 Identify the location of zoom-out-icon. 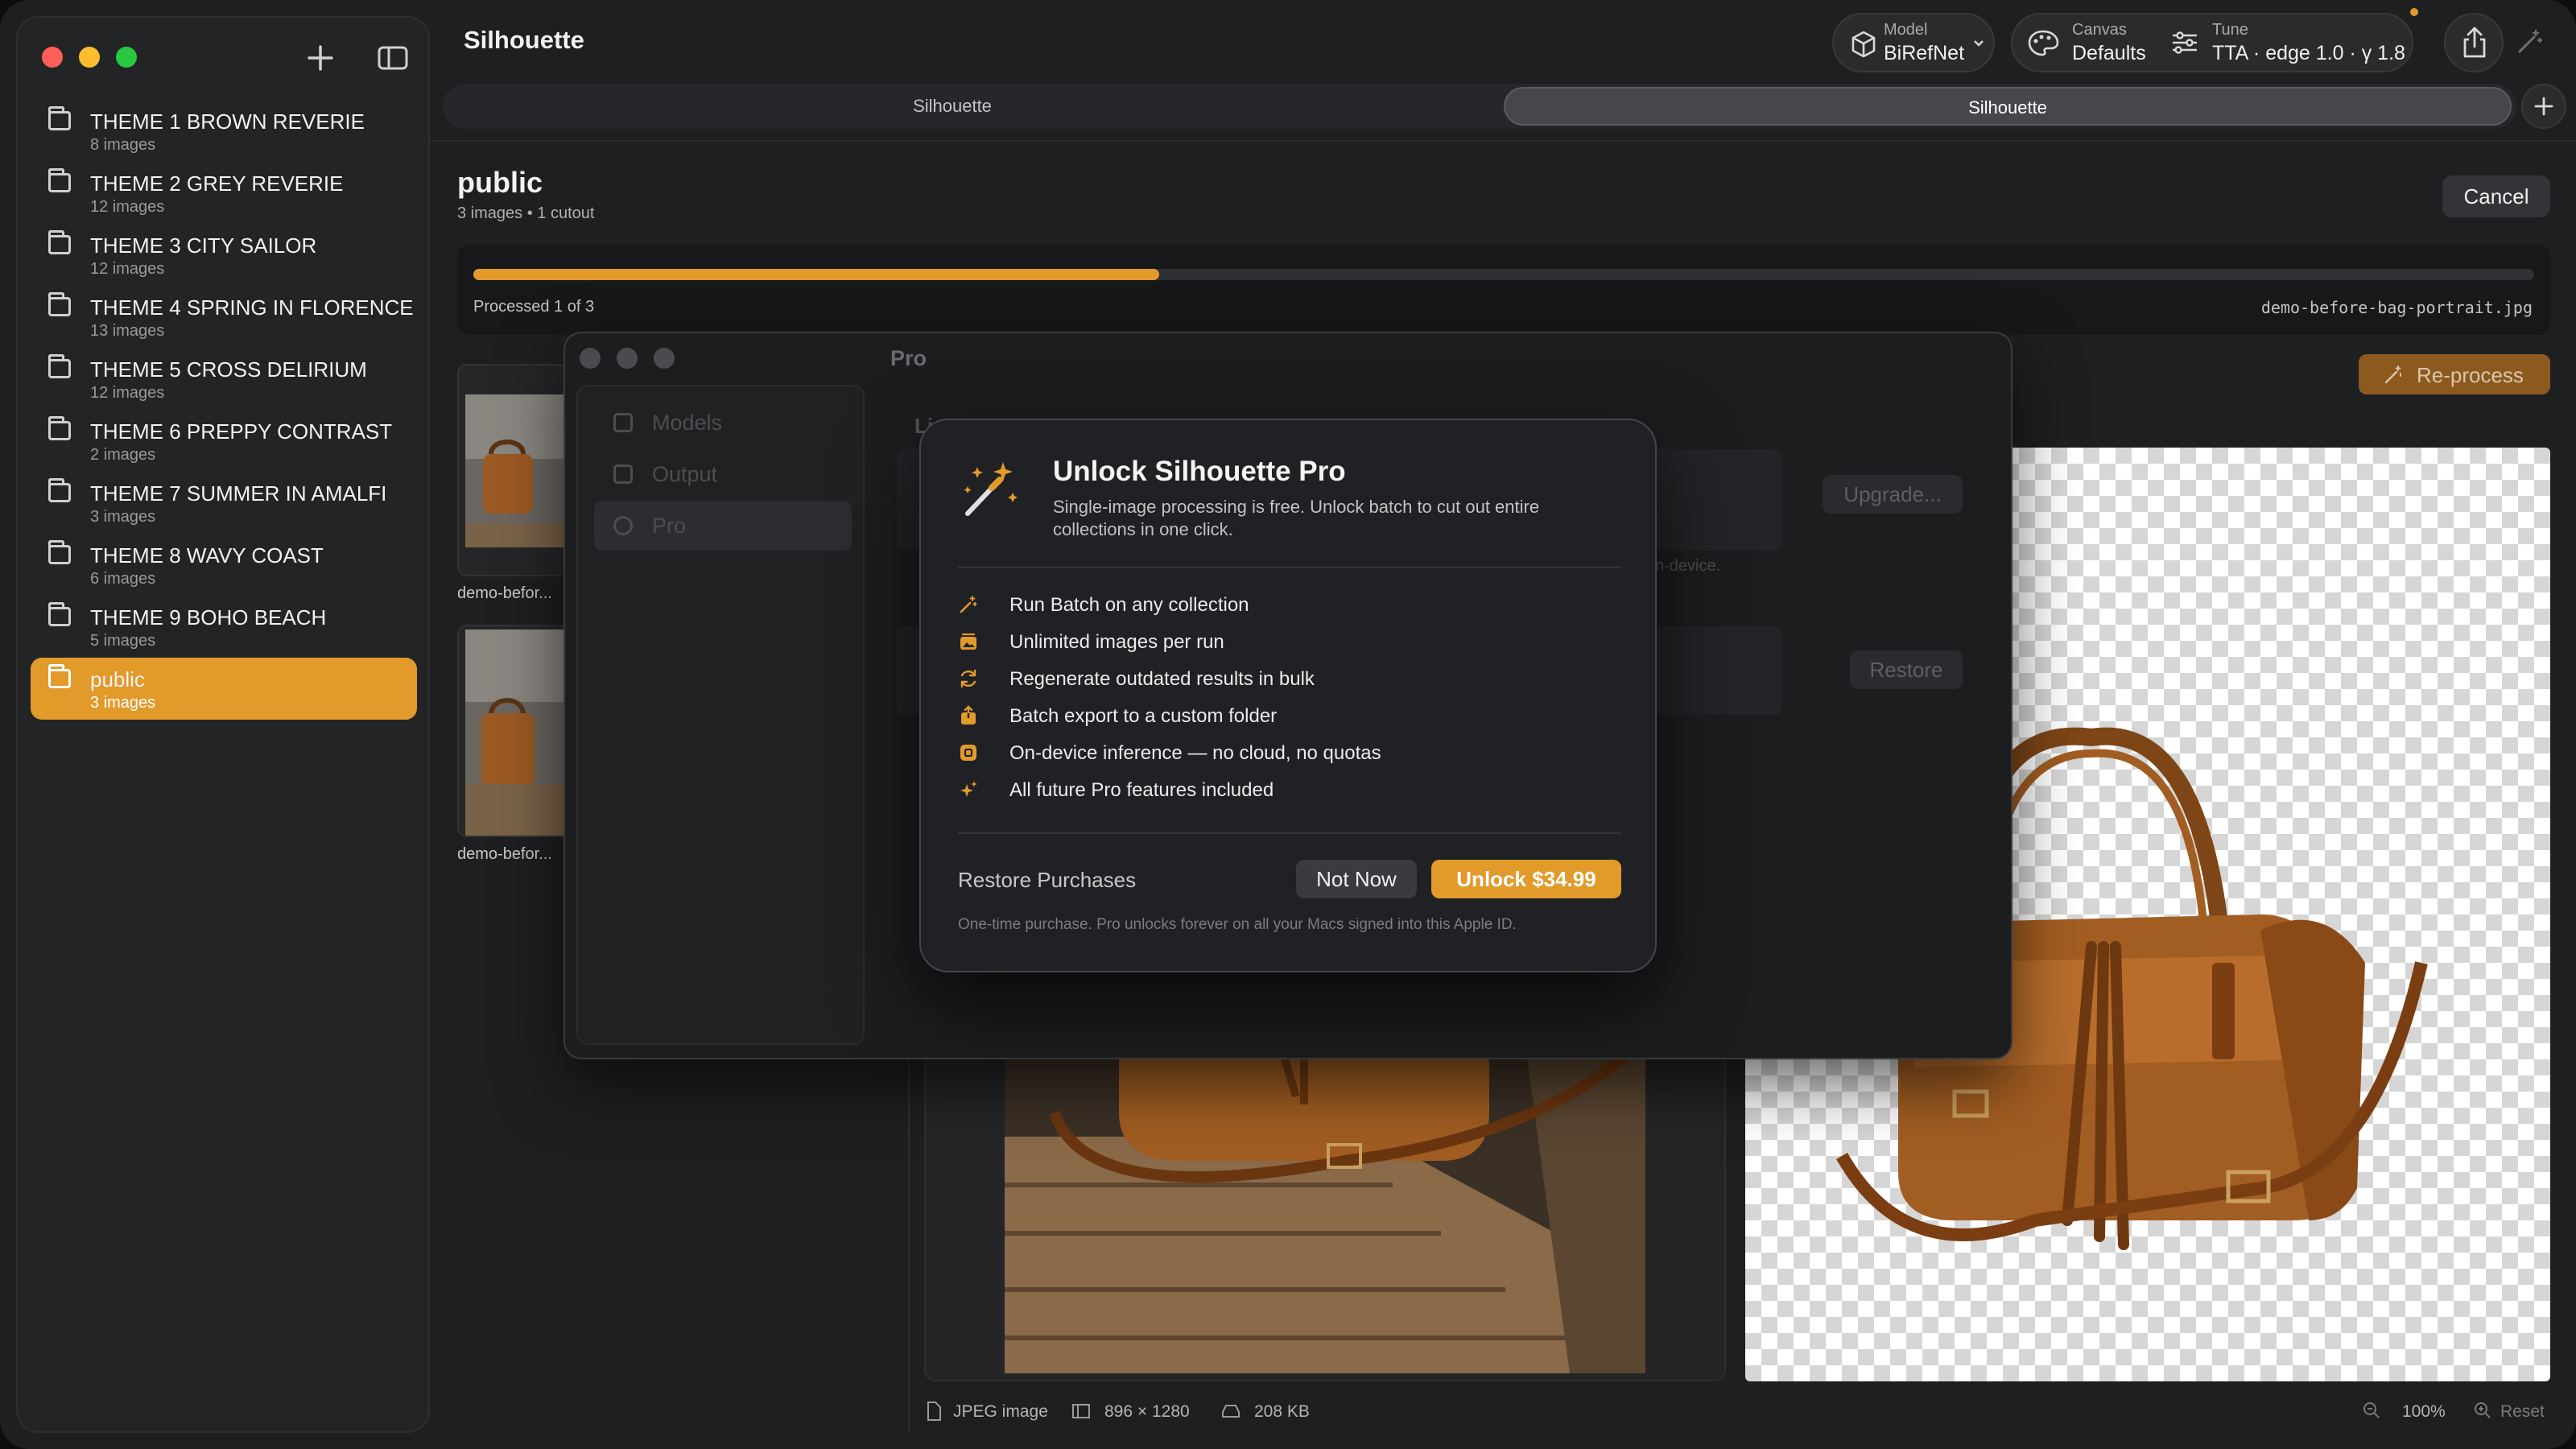
(2371, 1413).